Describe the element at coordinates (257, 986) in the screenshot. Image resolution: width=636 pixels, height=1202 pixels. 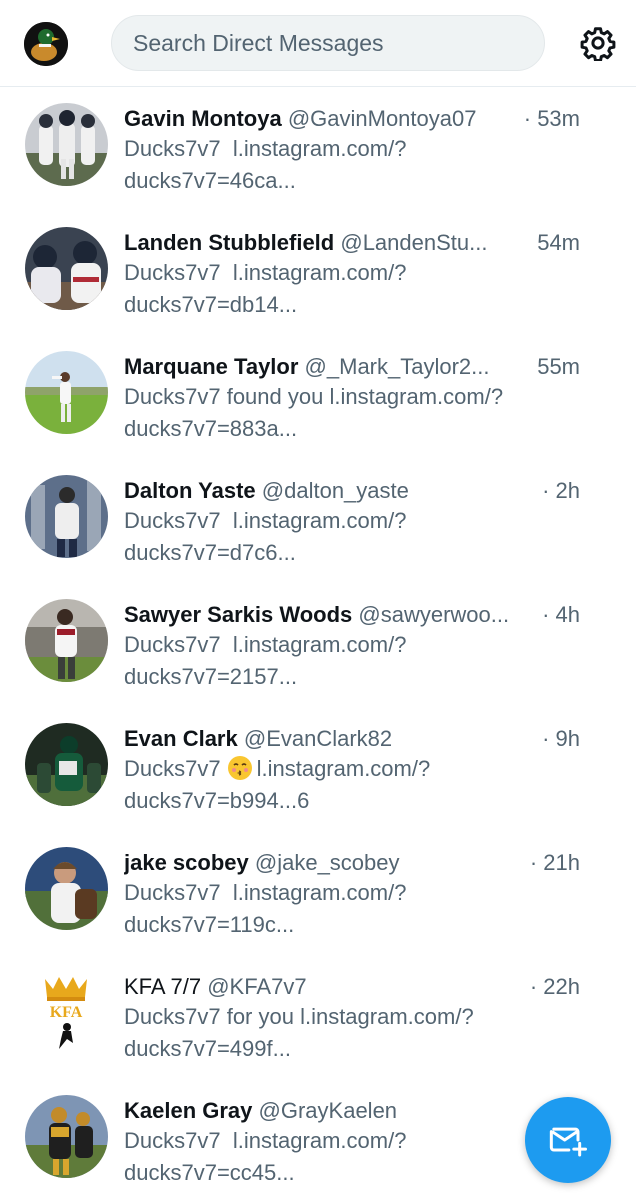
I see `user-handle: @KFA7v7` at that location.